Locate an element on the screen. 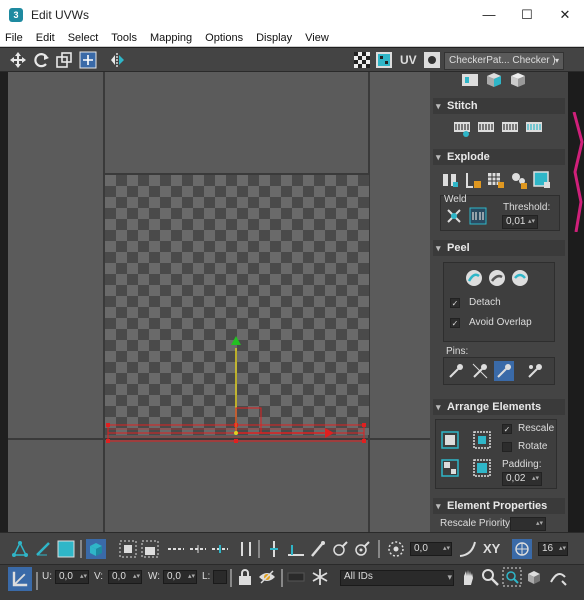  bottom-toolbar-2: U: 0,0 ▴▾ V: 0,0 ▴▾ W: 0,0 ▴▾ L: All IDs ▾ is located at coordinates (292, 582).